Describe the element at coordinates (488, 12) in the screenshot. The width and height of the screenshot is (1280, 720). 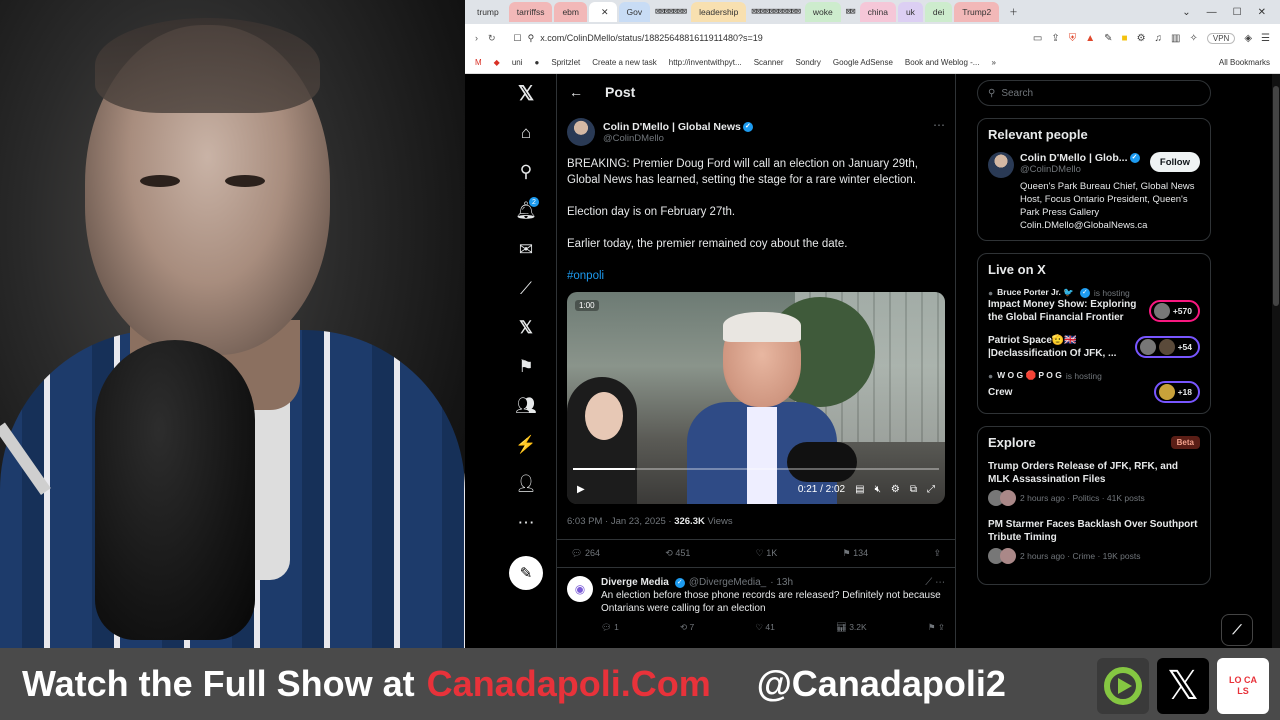
I see `tab-group: trump` at that location.